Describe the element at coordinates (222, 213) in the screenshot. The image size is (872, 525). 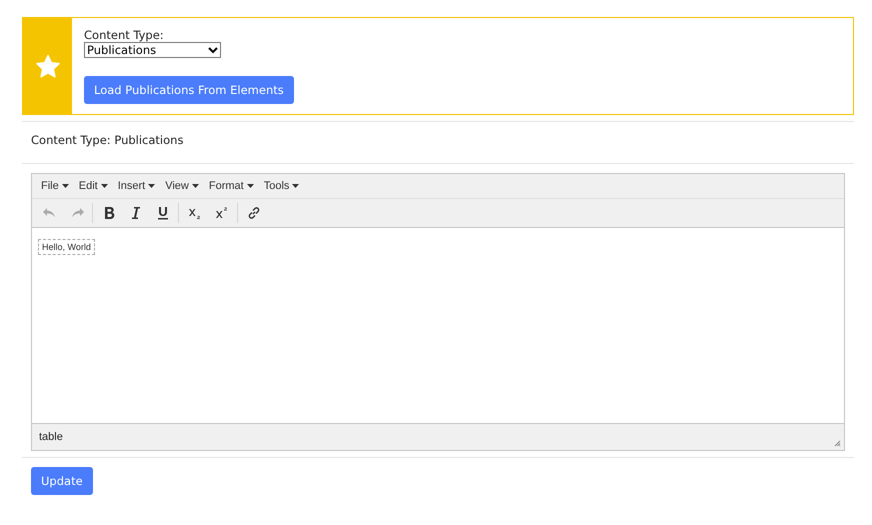
I see `superscript-icon` at that location.